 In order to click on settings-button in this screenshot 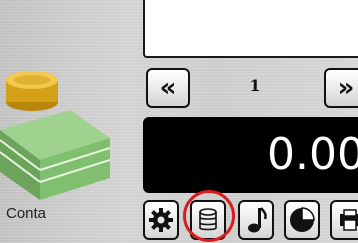, I will do `click(161, 220)`.